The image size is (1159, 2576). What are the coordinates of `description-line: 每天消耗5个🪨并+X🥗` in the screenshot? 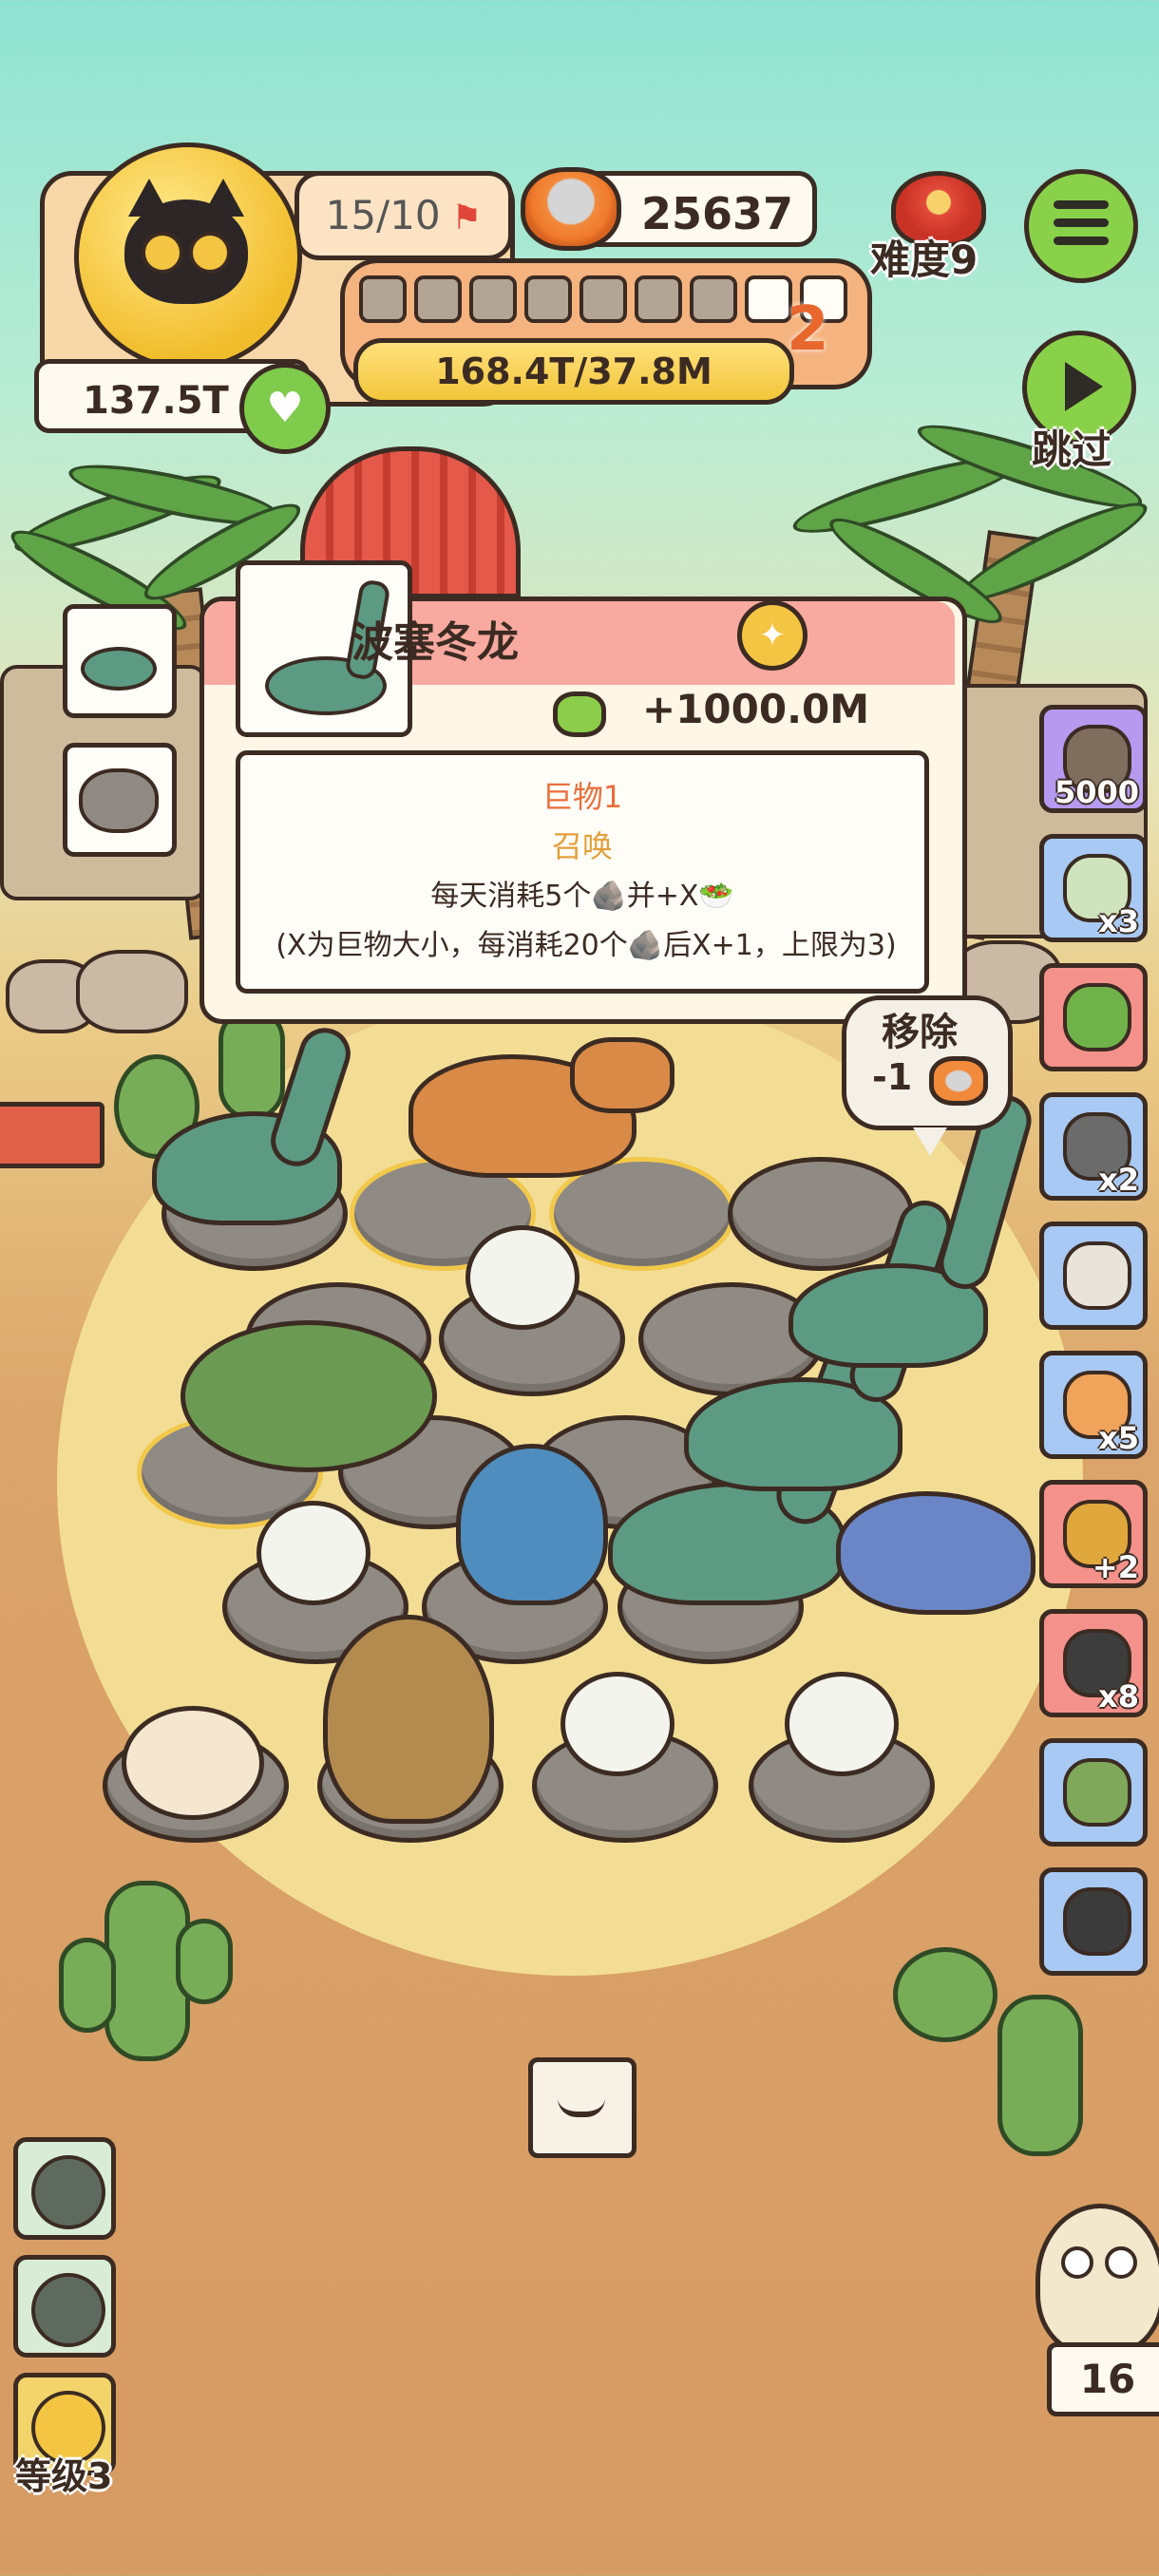 It's located at (582, 896).